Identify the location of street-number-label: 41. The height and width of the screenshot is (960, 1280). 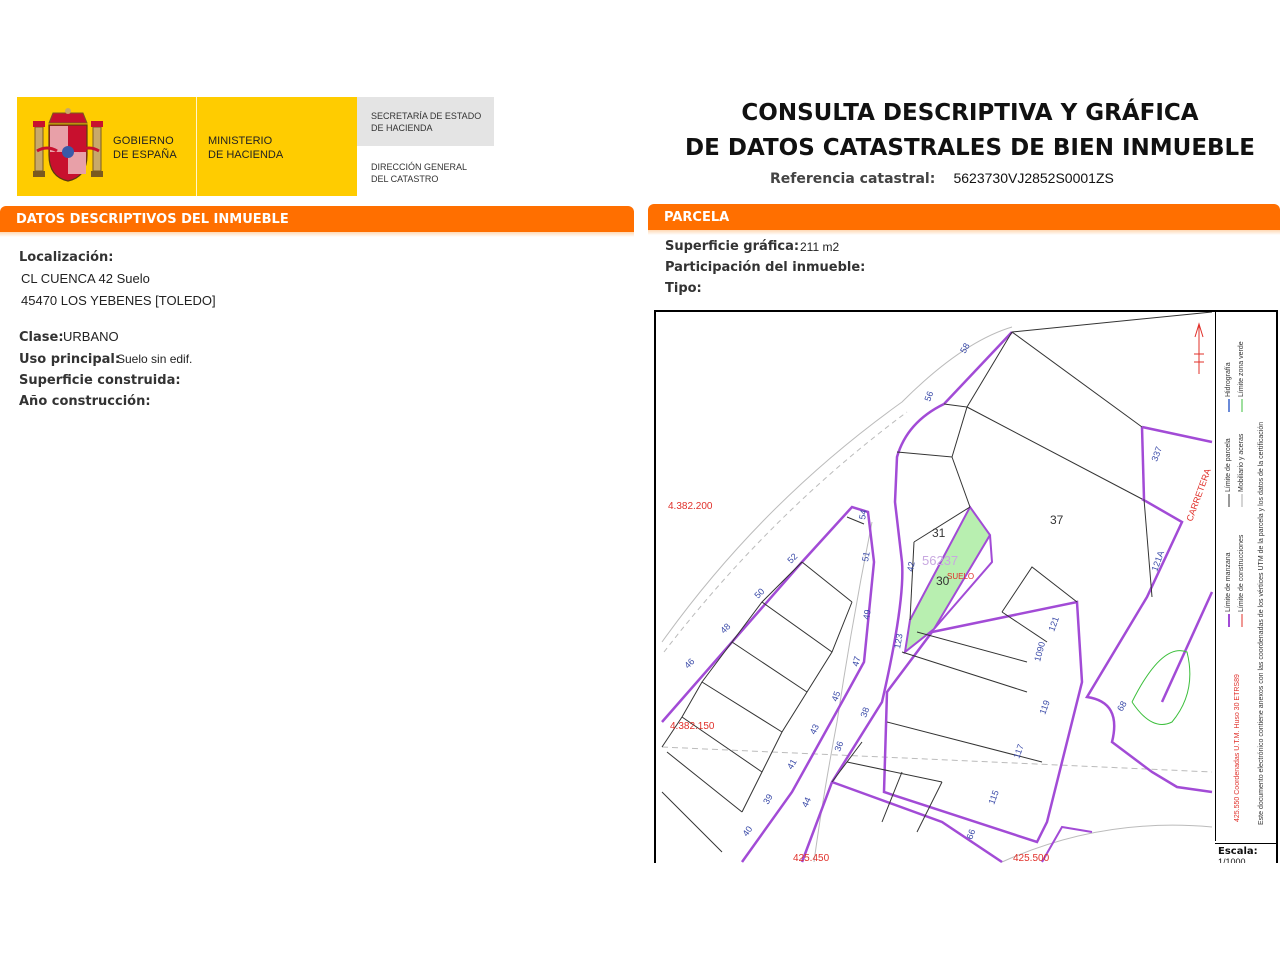
(792, 764).